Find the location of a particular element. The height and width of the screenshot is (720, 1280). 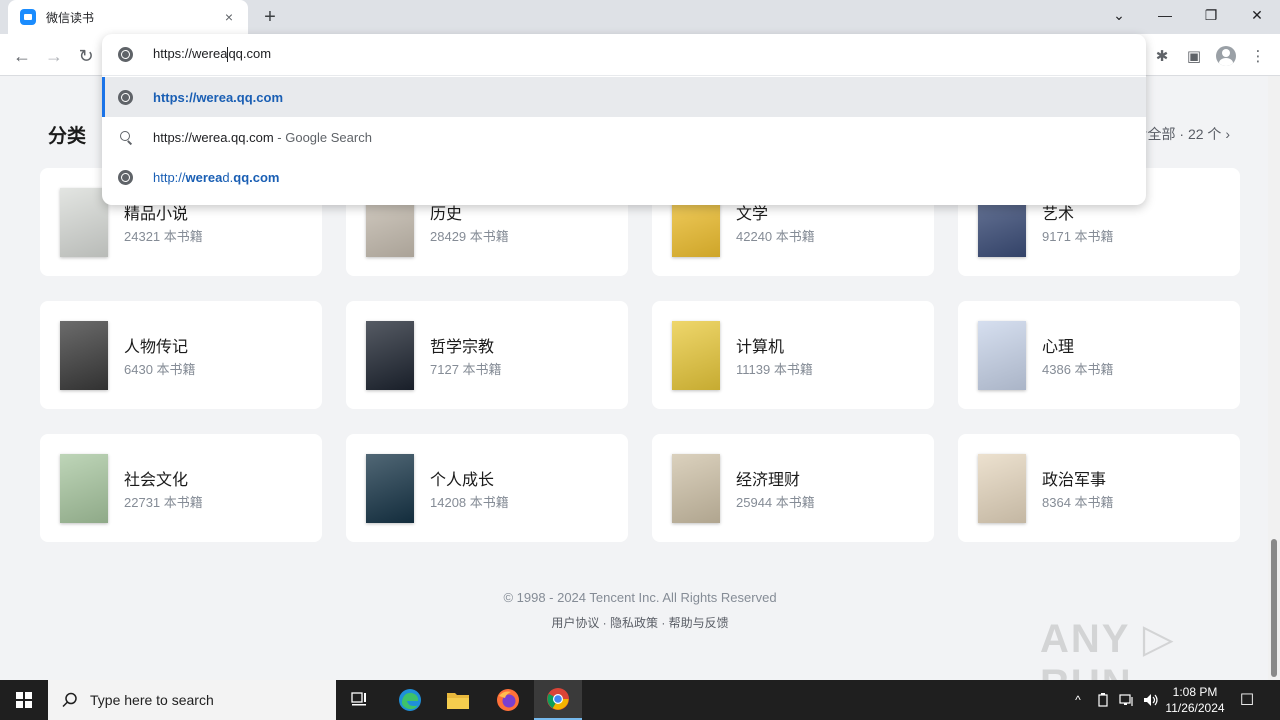

chrome-icon is located at coordinates (558, 700).